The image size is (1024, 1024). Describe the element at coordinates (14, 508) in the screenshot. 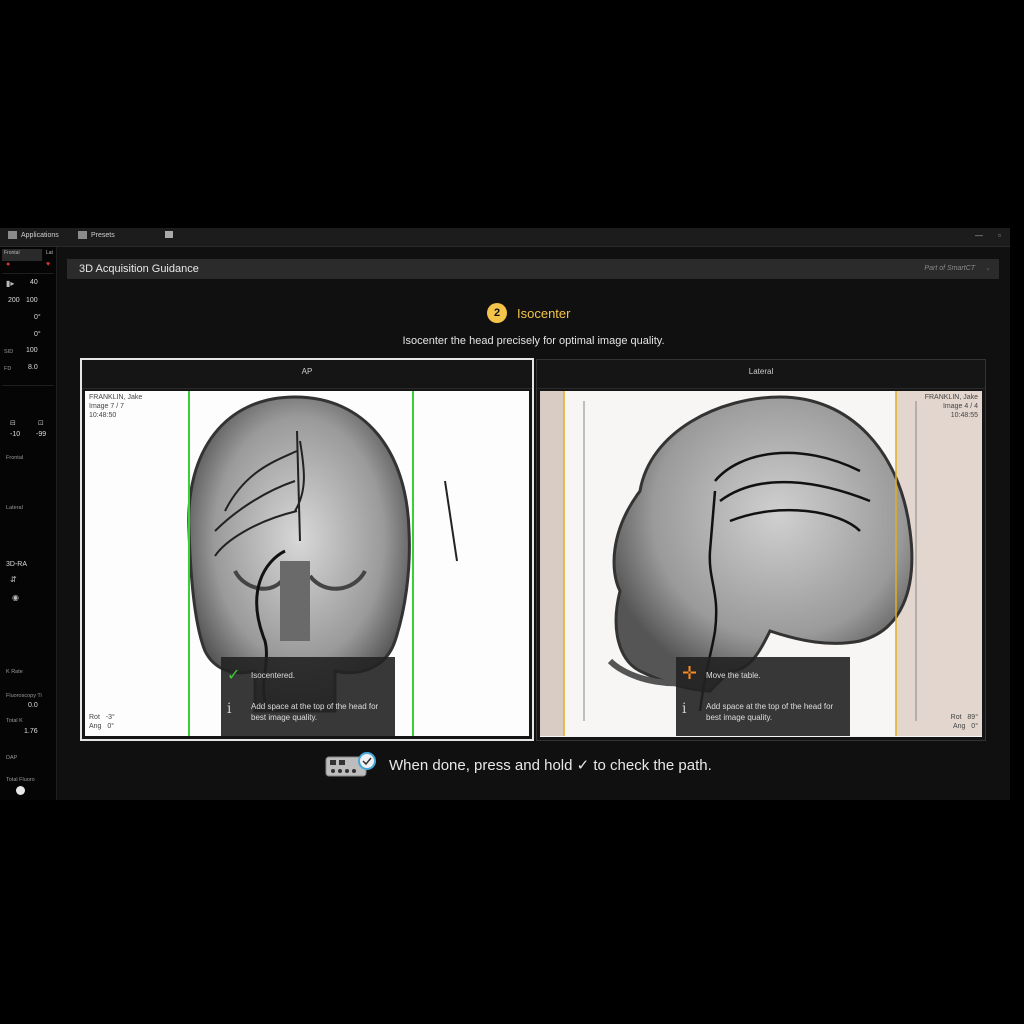

I see `lateral-label: Lateral` at that location.